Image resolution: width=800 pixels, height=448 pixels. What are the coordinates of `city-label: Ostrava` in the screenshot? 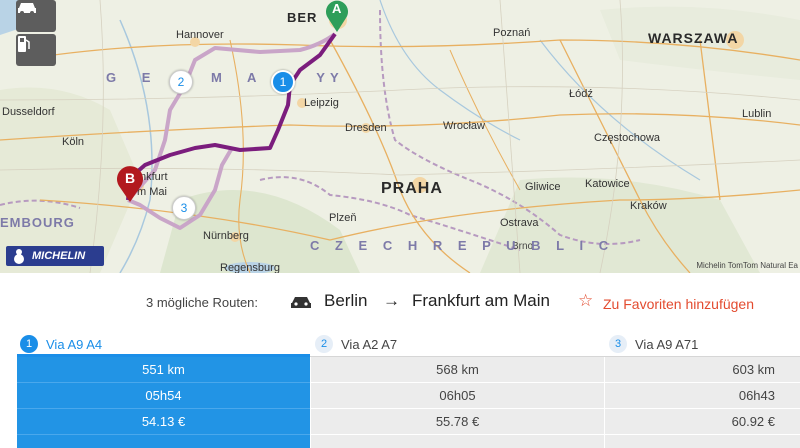 It's located at (519, 223).